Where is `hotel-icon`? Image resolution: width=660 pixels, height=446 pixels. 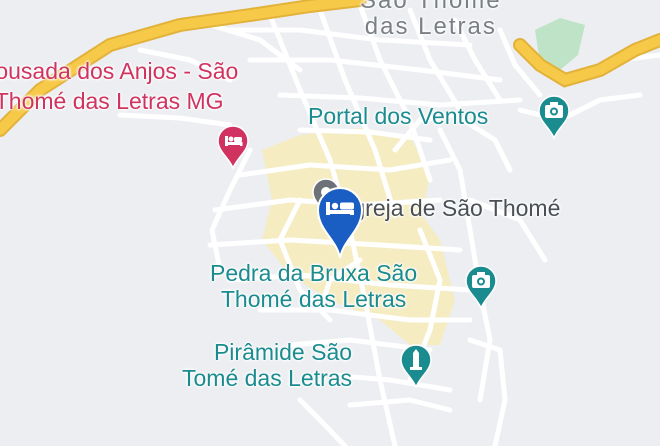
hotel-icon is located at coordinates (233, 147).